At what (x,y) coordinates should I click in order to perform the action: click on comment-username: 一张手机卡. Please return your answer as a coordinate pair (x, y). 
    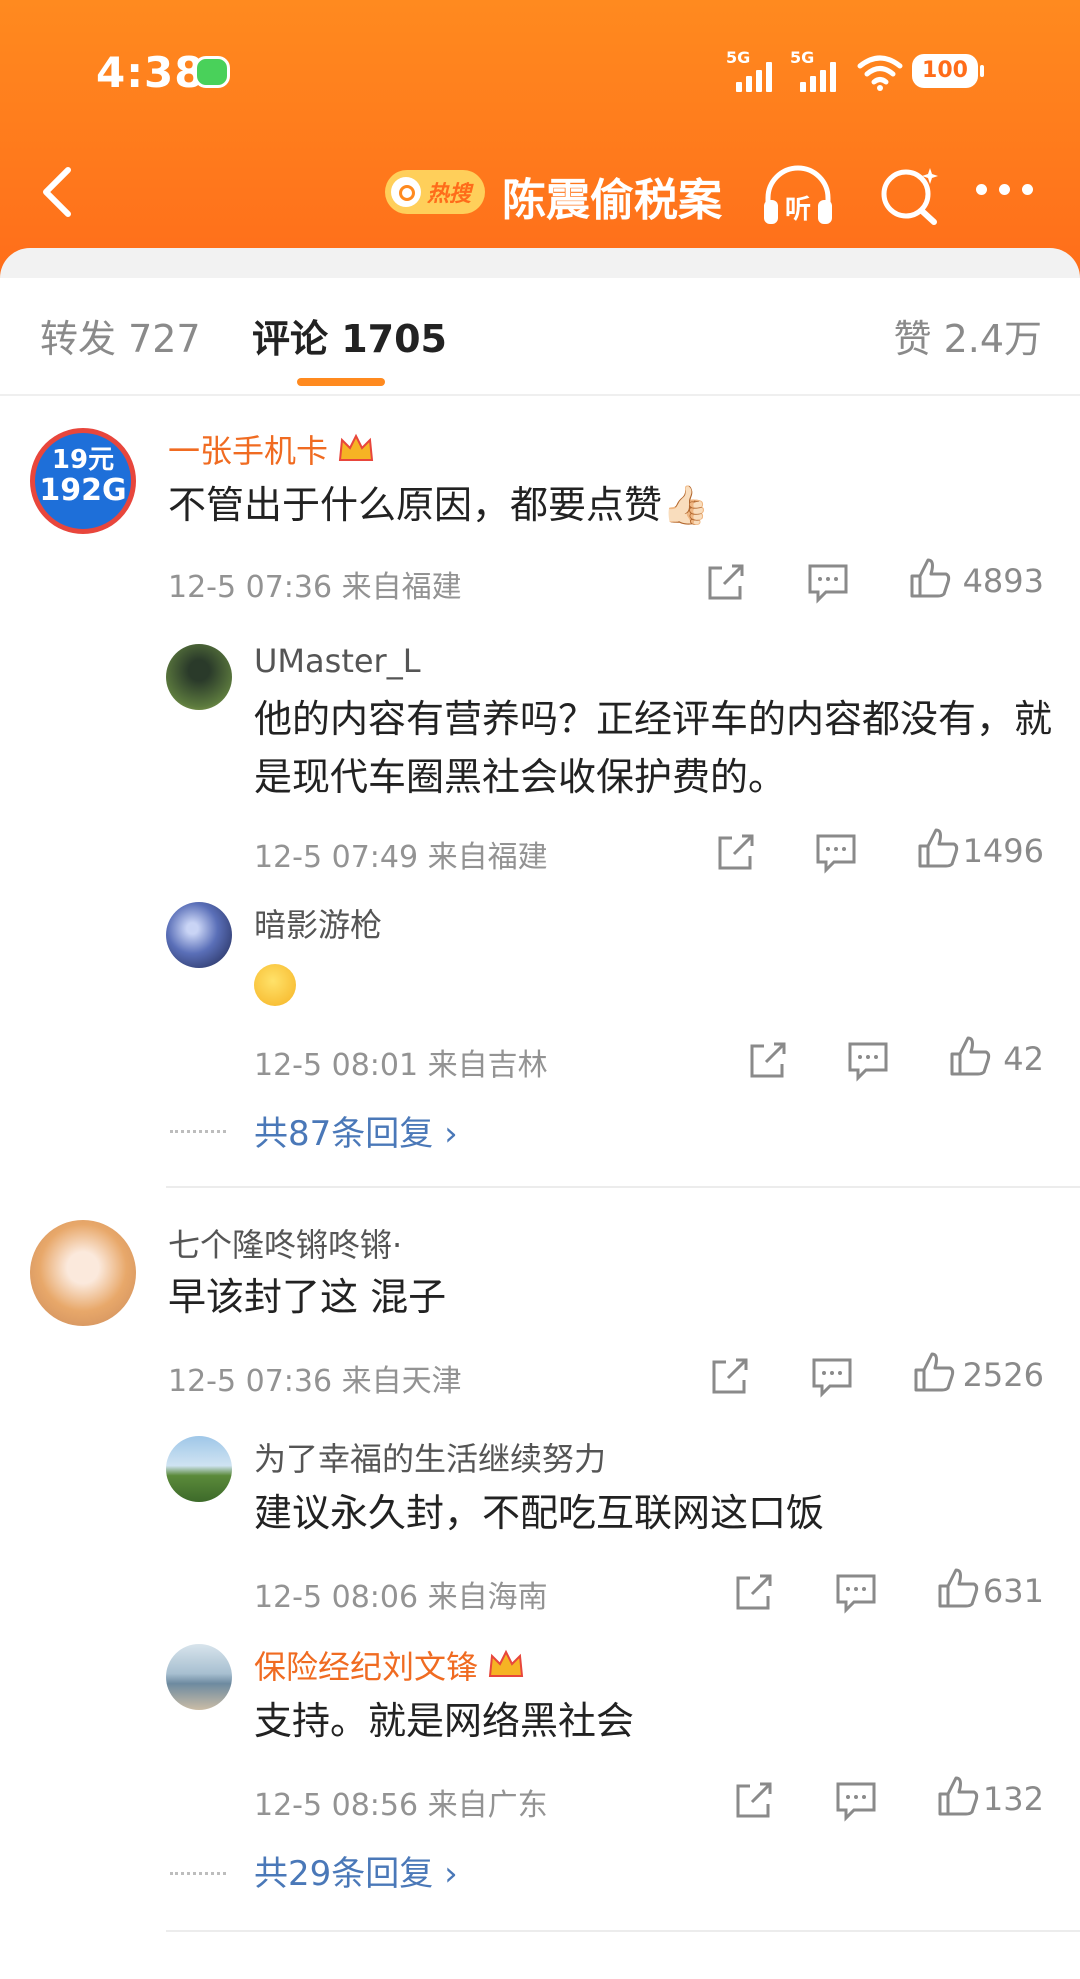
    Looking at the image, I should click on (272, 449).